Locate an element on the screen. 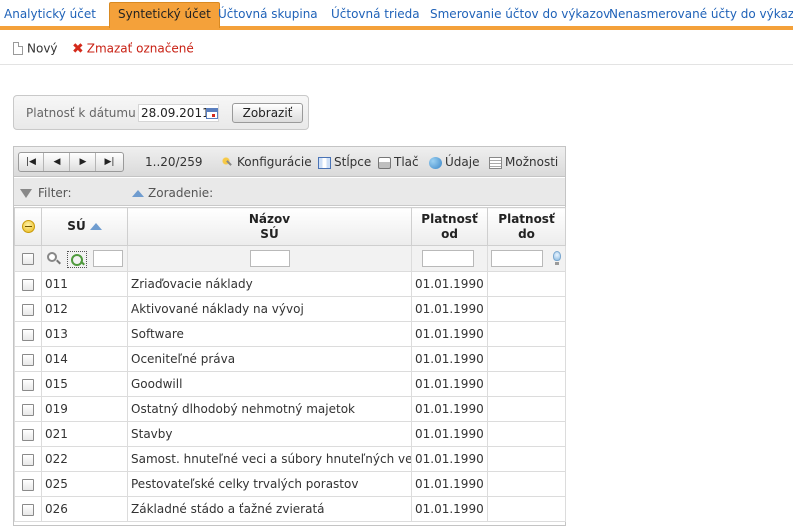  table-row: 011 Zriaďovacie náklady 01.01.1990 is located at coordinates (290, 284).